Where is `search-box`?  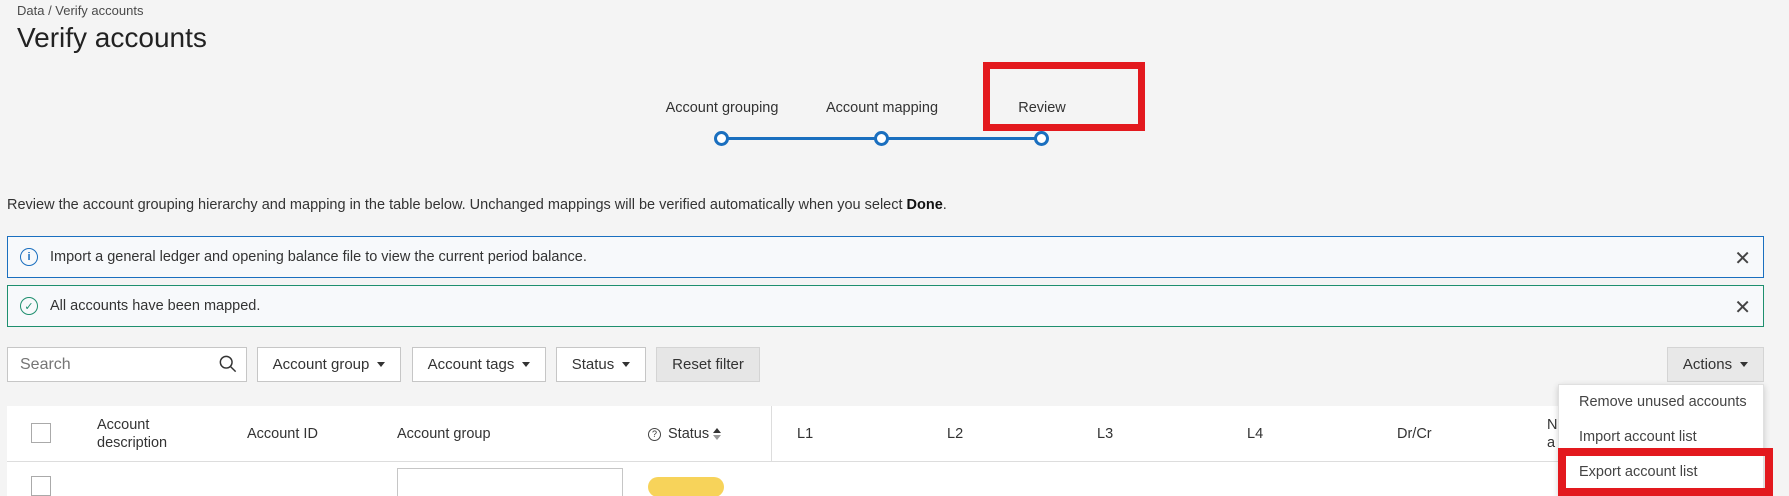
search-box is located at coordinates (127, 364).